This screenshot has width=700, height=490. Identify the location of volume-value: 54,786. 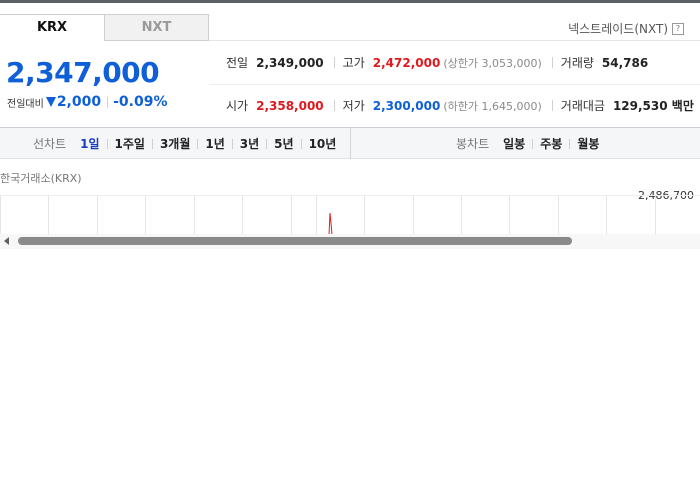
(625, 62).